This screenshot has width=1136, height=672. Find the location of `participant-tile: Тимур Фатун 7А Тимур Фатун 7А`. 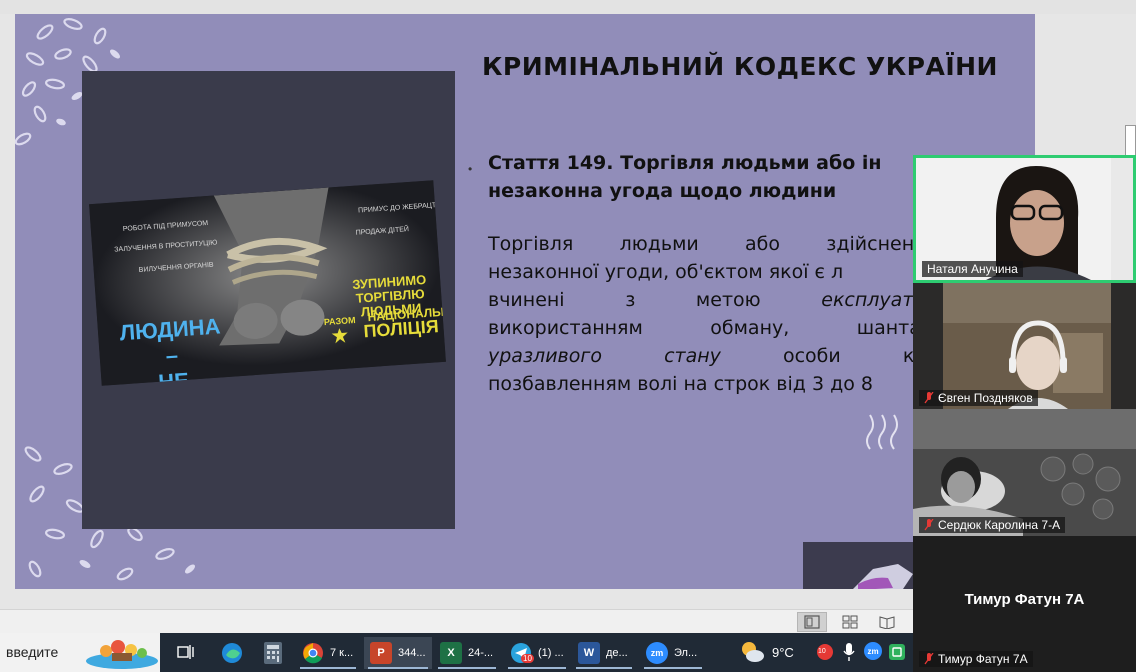

participant-tile: Тимур Фатун 7А Тимур Фатун 7А is located at coordinates (1024, 604).